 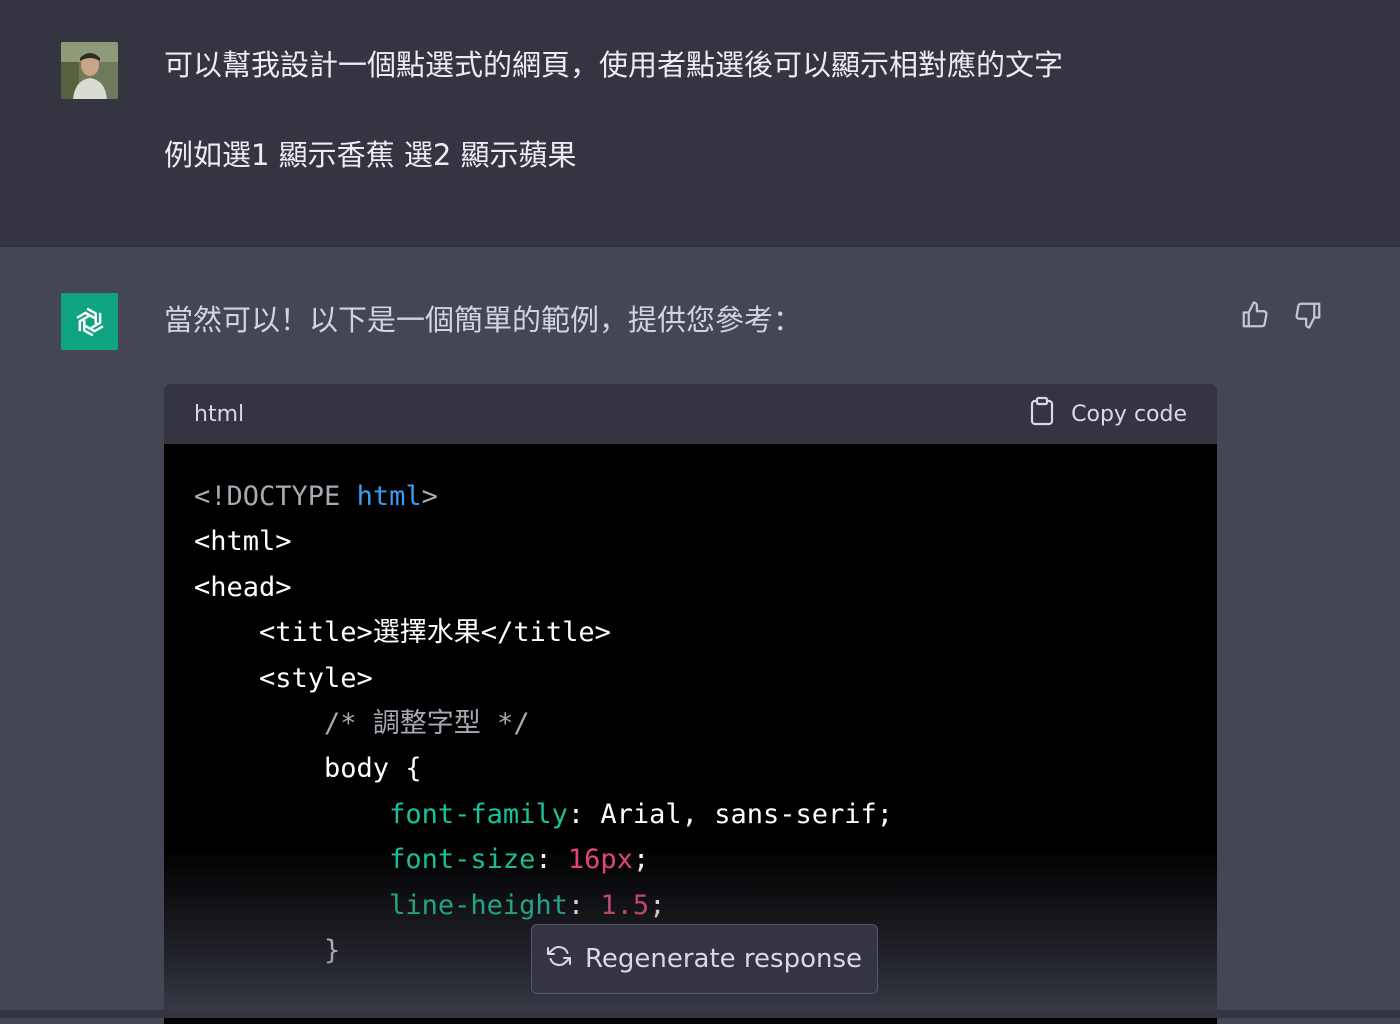 I want to click on code-line: <head>, so click(x=690, y=587).